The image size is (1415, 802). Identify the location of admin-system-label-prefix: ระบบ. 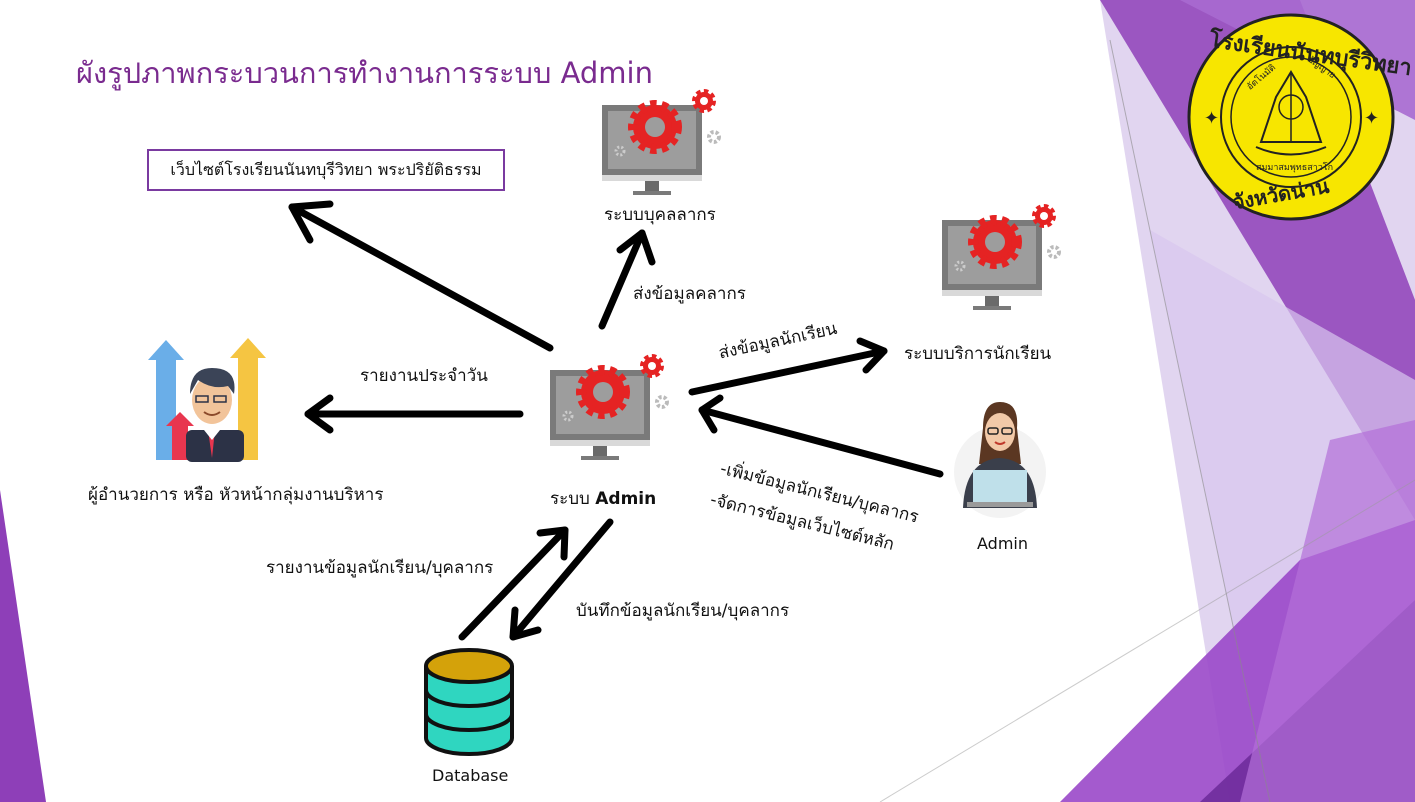
(570, 499).